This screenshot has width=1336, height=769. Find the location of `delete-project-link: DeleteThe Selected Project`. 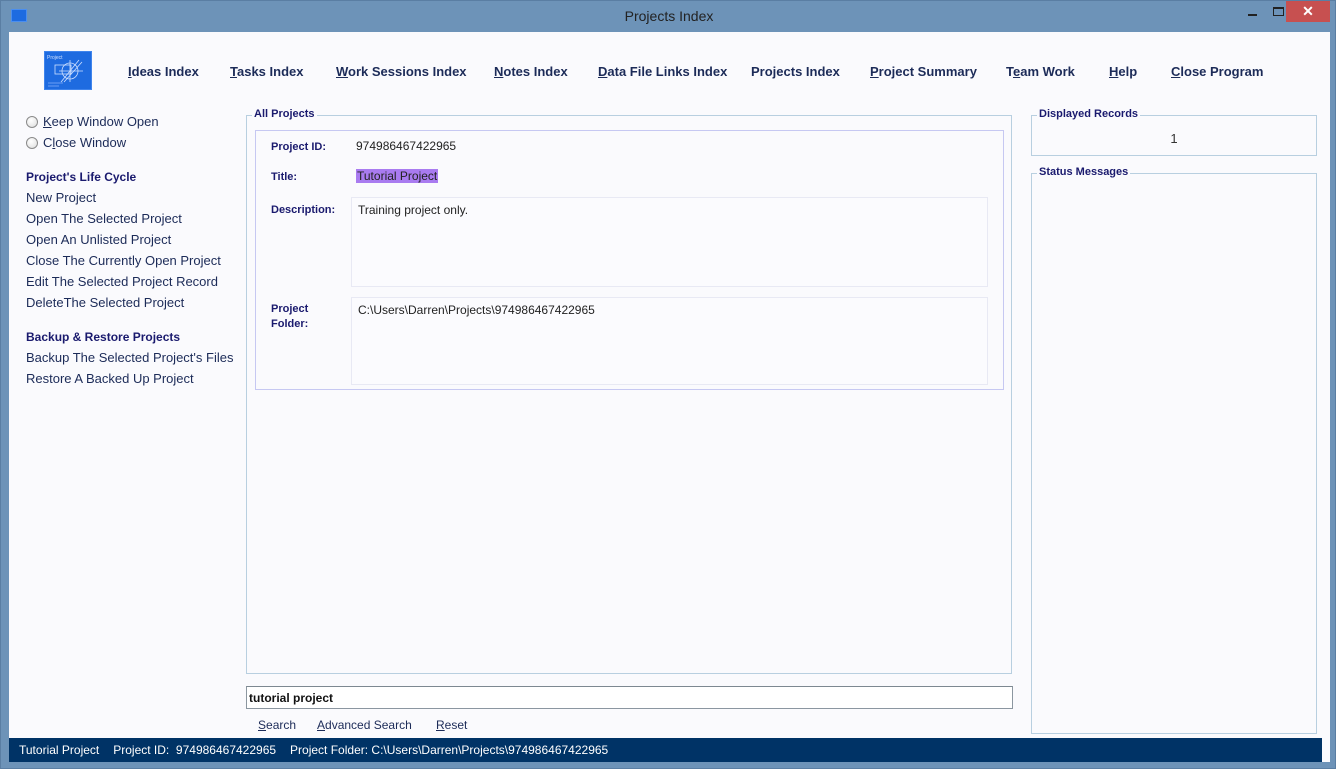

delete-project-link: DeleteThe Selected Project is located at coordinates (105, 302).